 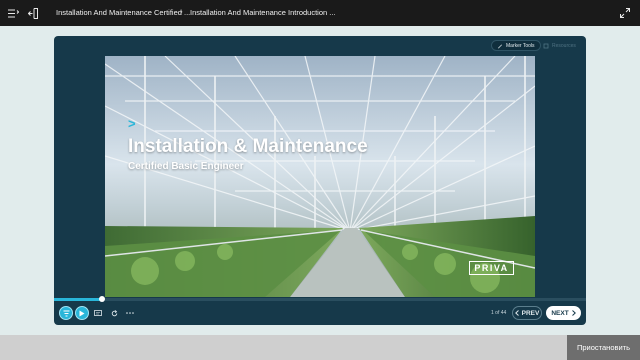 I want to click on play-icon, so click(x=82, y=313).